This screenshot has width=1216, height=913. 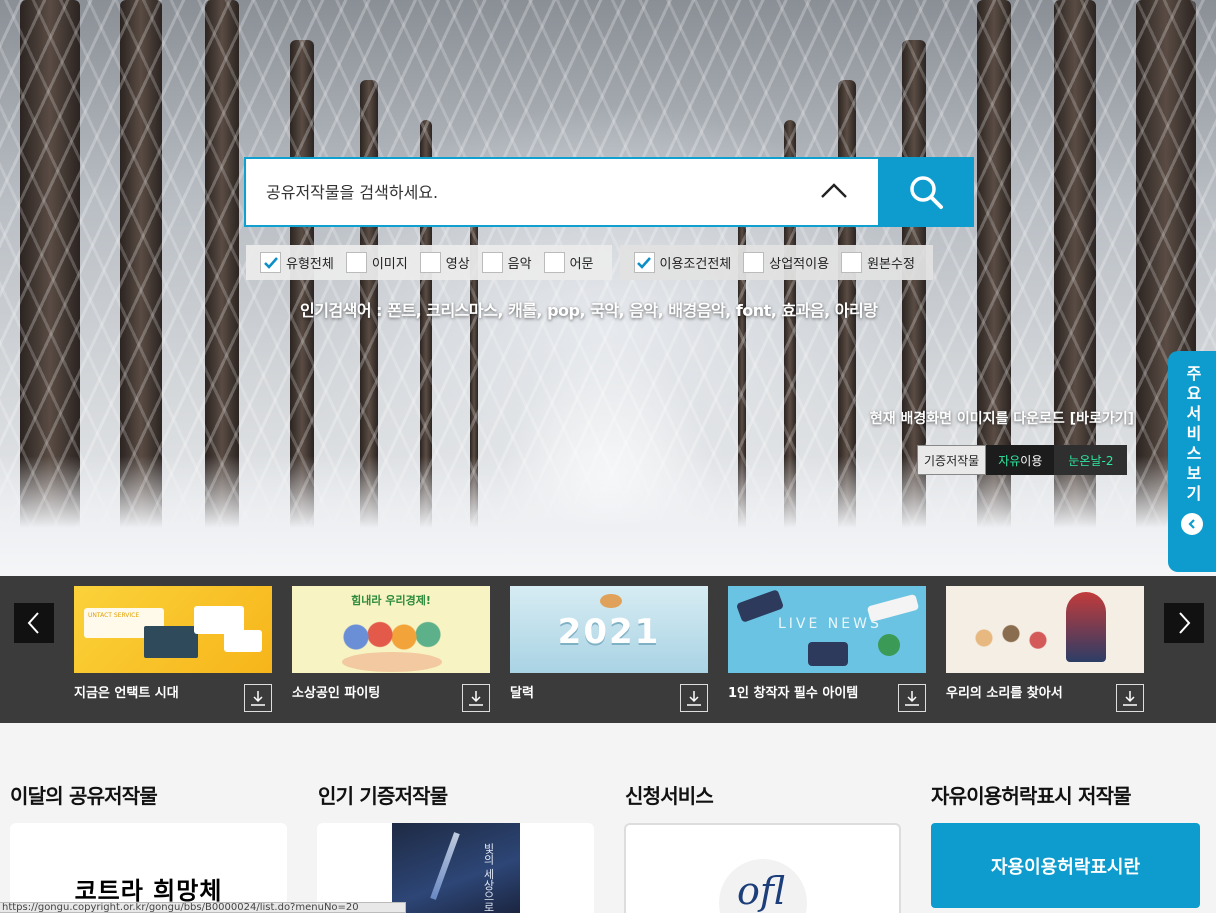 I want to click on section-title-free-license: 자유이용허락표시 저작물, so click(x=1031, y=796).